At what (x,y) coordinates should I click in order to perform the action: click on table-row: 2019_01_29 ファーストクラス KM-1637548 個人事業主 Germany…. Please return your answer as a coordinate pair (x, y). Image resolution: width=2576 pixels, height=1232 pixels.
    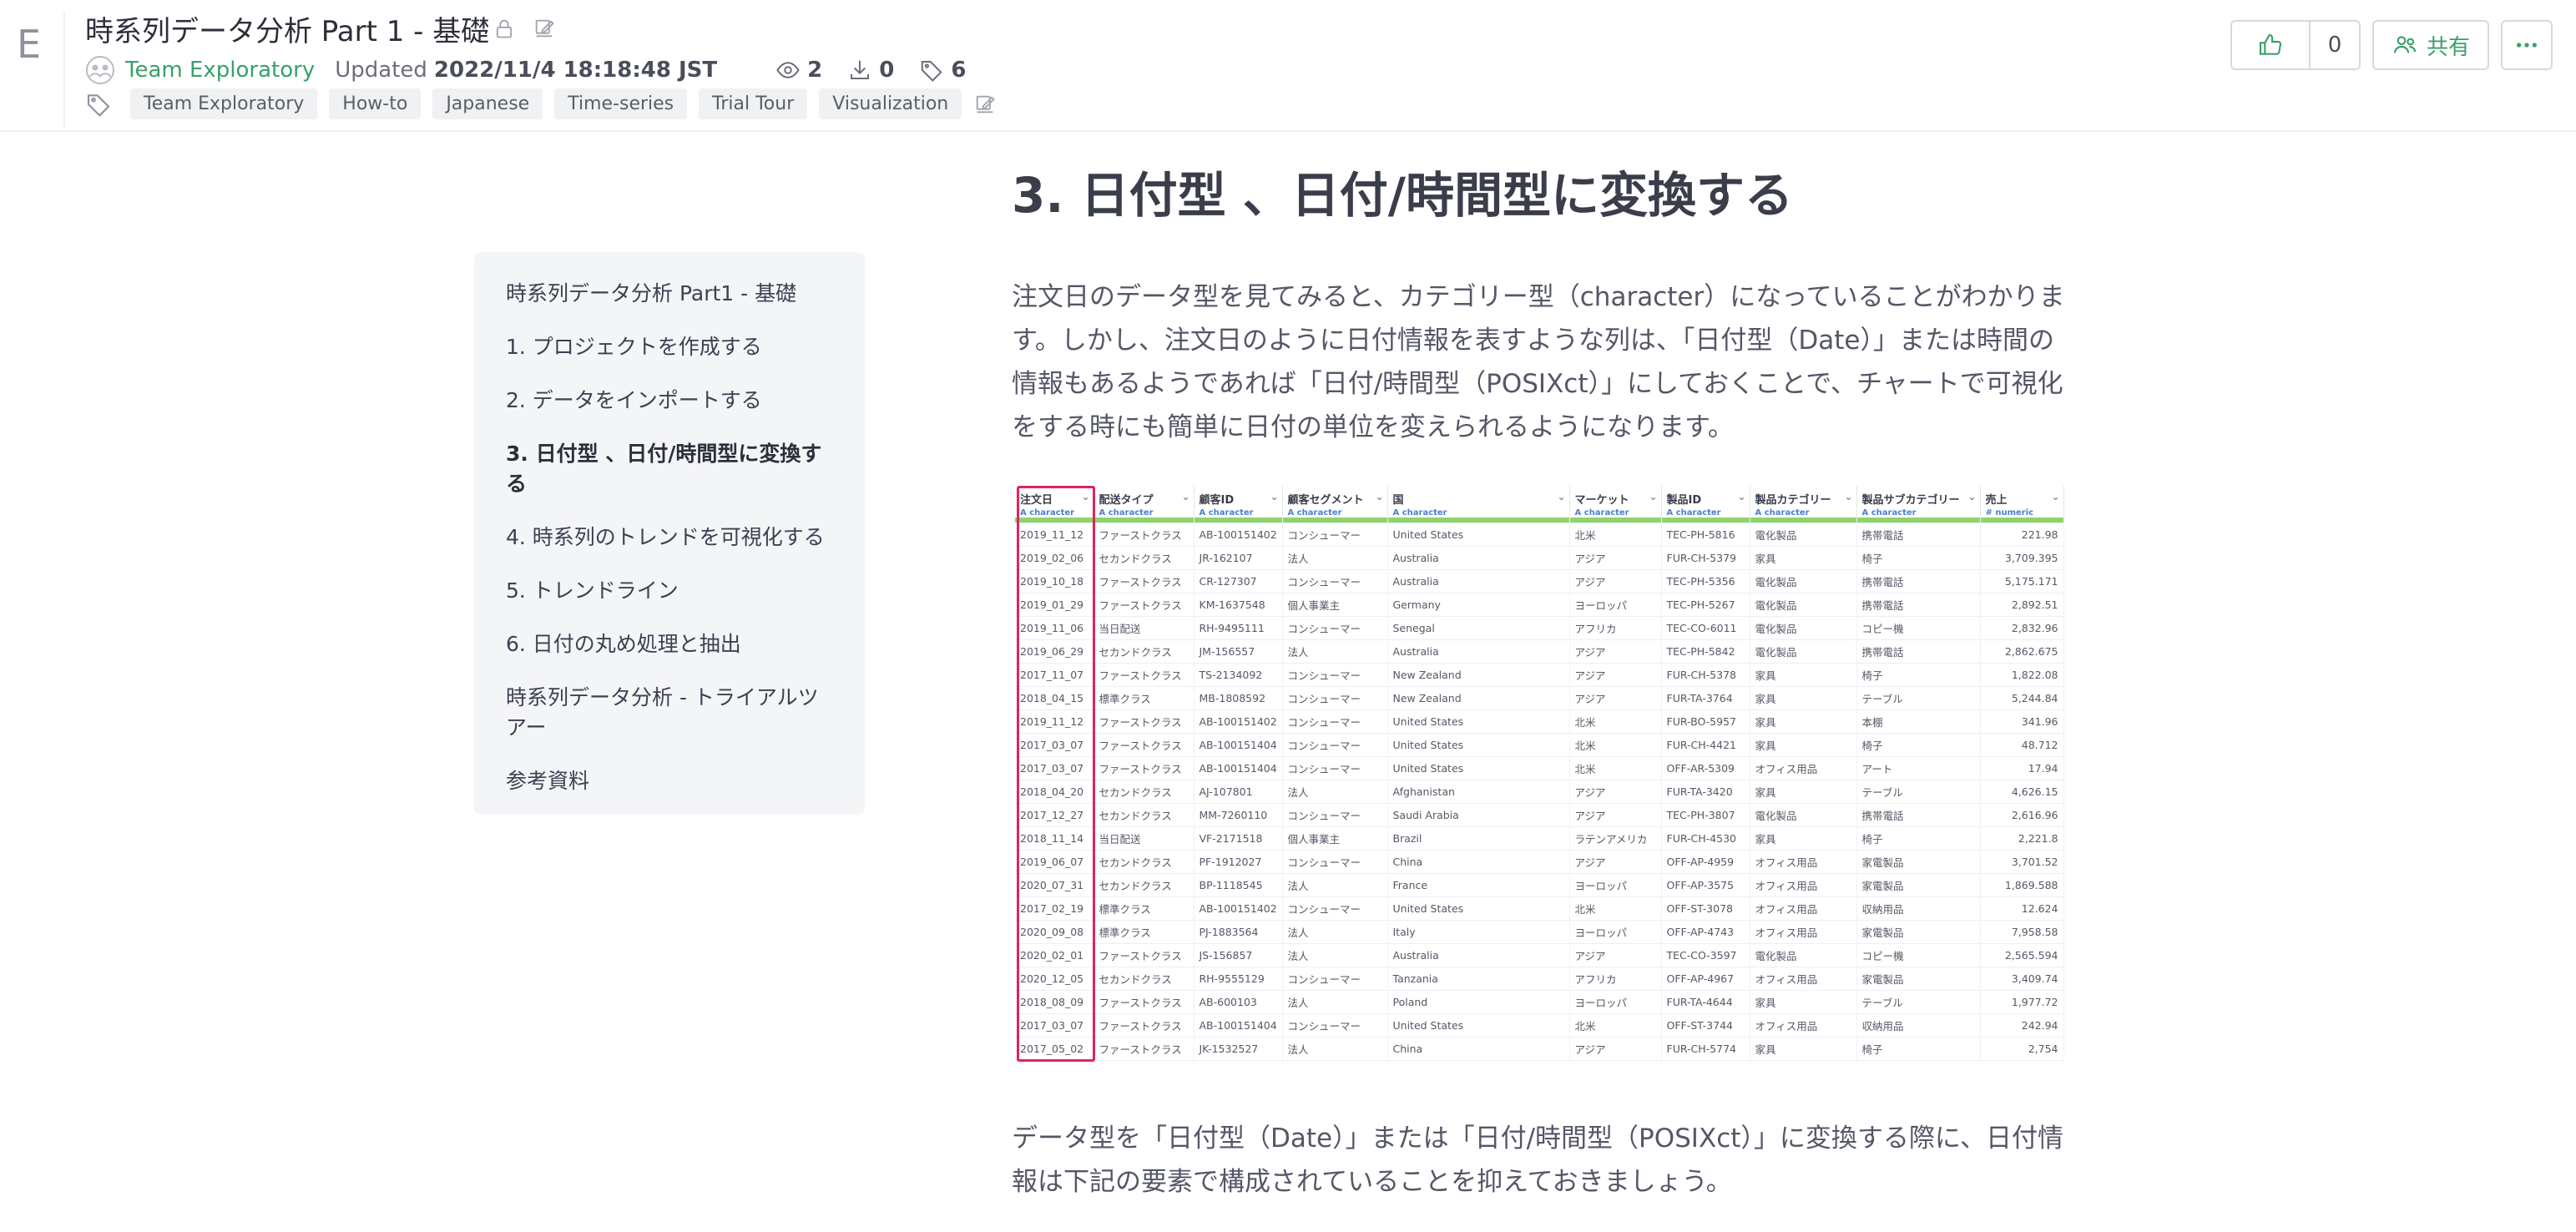
    Looking at the image, I should click on (1539, 605).